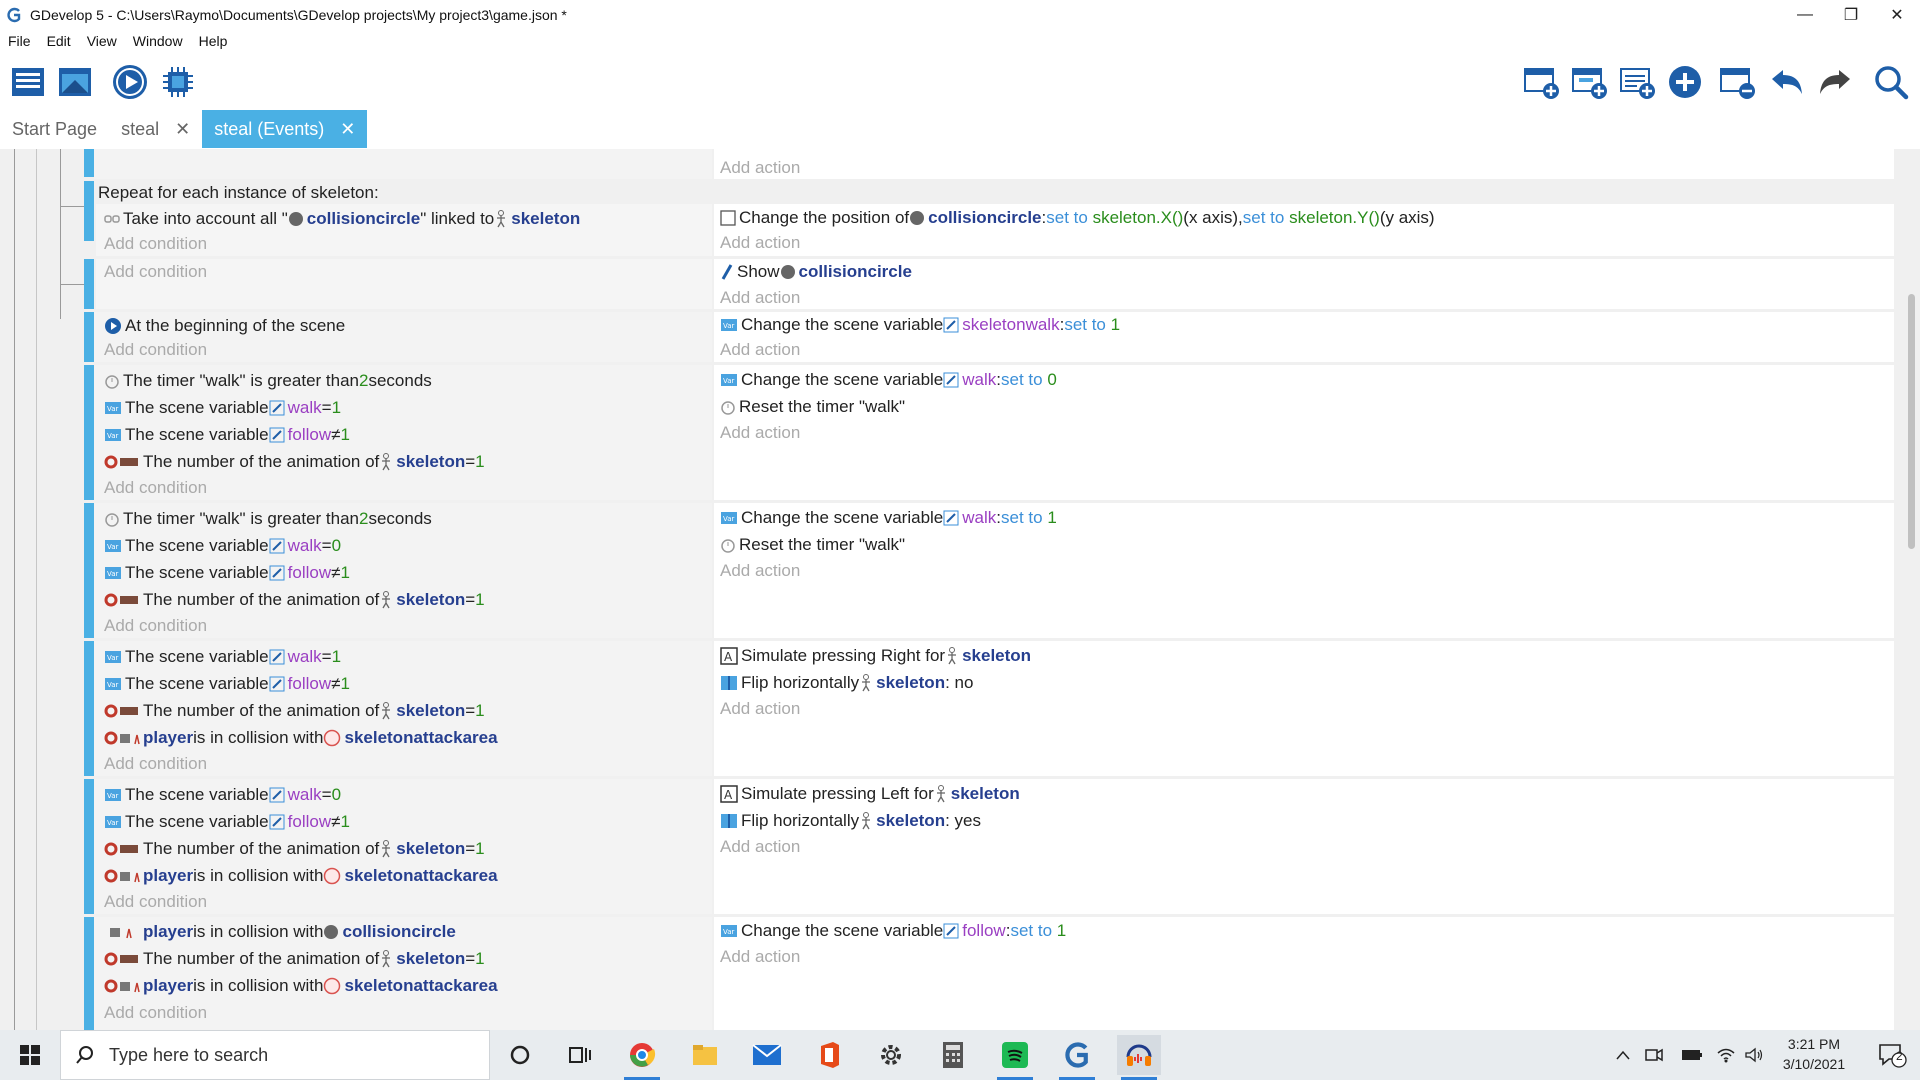 The image size is (1920, 1080). What do you see at coordinates (1814, 1054) in the screenshot?
I see `system-clock: 3:21 PM 3/10/2021` at bounding box center [1814, 1054].